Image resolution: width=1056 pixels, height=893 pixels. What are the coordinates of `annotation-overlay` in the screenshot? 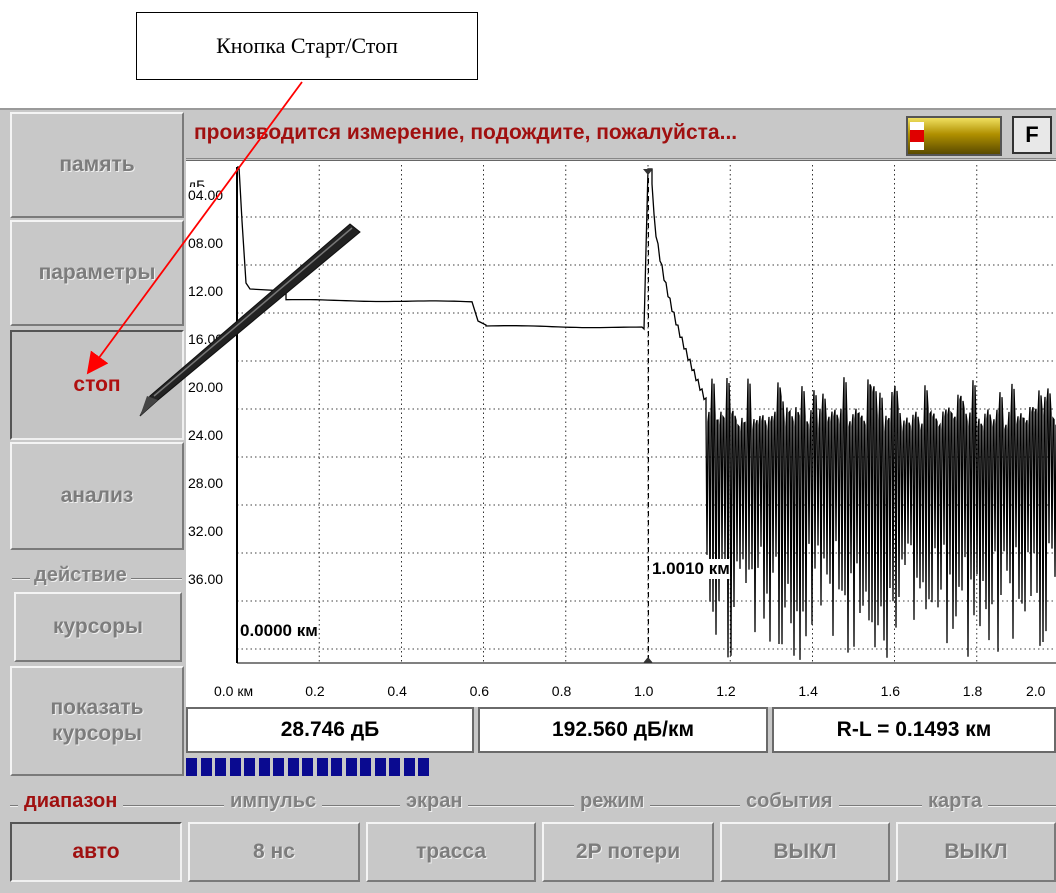 It's located at (223, 249).